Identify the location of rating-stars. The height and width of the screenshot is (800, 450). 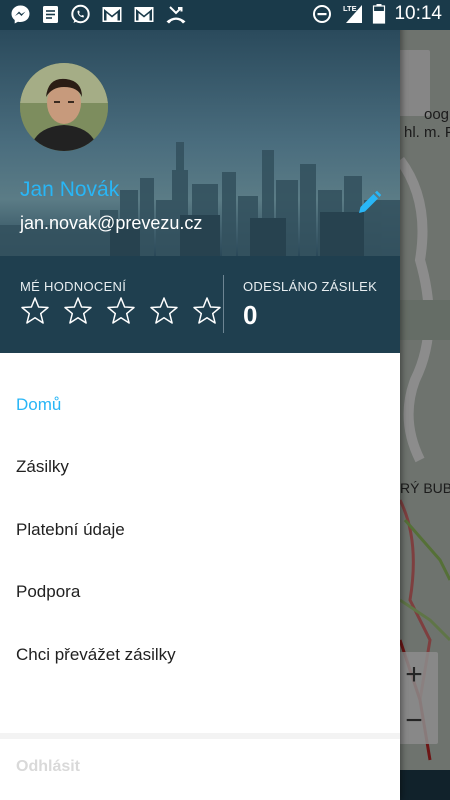
(121, 311).